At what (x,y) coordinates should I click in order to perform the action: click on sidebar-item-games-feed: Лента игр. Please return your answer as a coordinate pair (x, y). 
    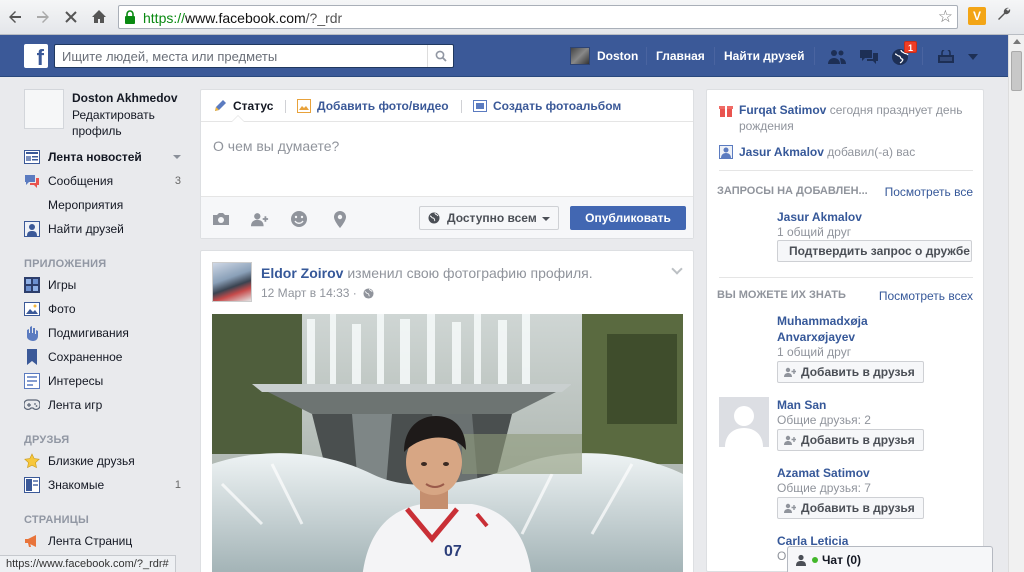
    Looking at the image, I should click on (106, 405).